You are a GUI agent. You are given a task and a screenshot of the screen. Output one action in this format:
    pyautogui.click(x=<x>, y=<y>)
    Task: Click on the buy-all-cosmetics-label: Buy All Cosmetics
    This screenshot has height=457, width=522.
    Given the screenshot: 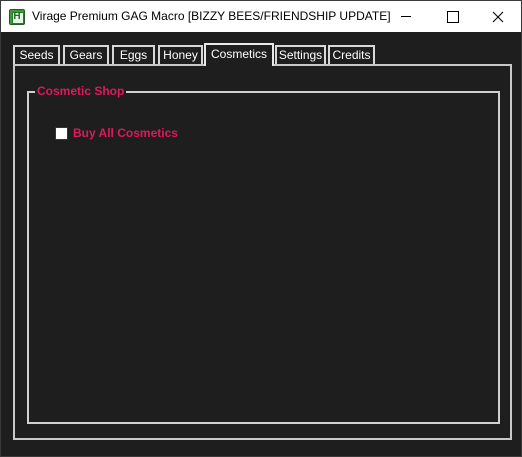 What is the action you would take?
    pyautogui.click(x=125, y=133)
    